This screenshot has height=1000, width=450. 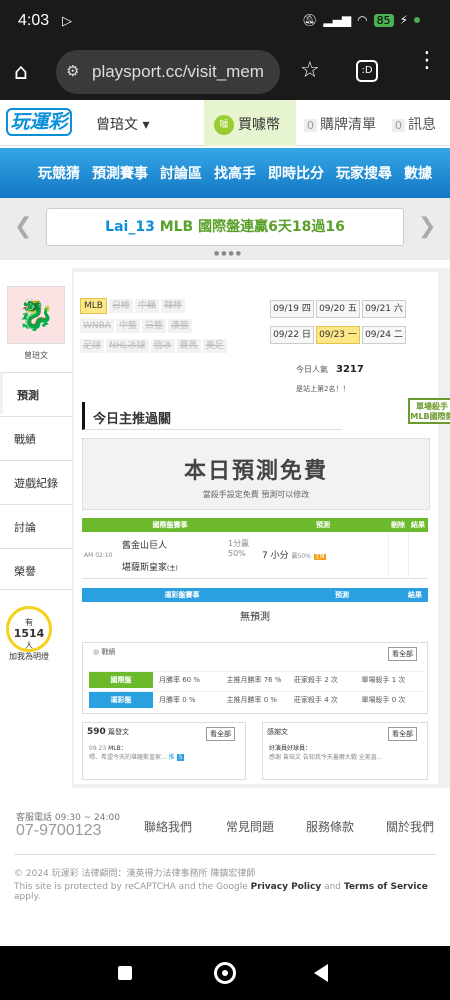 What do you see at coordinates (96, 652) in the screenshot?
I see `target-icon: ◎` at bounding box center [96, 652].